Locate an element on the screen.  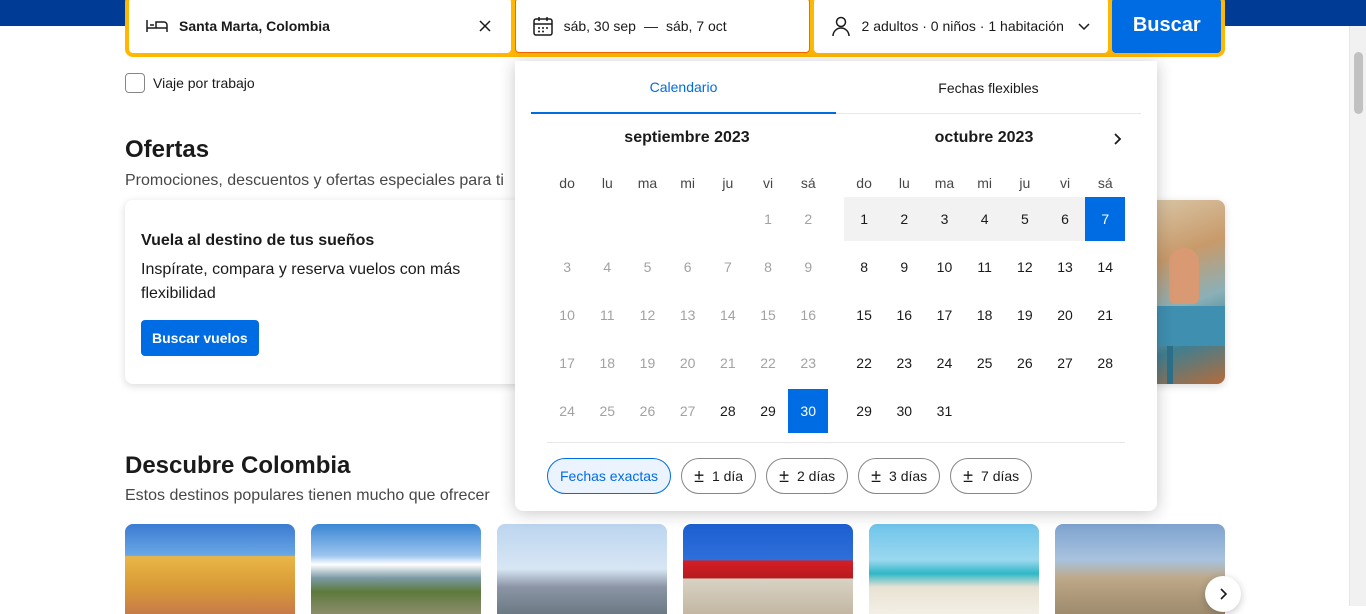
calendar-day: 3 is located at coordinates (944, 219).